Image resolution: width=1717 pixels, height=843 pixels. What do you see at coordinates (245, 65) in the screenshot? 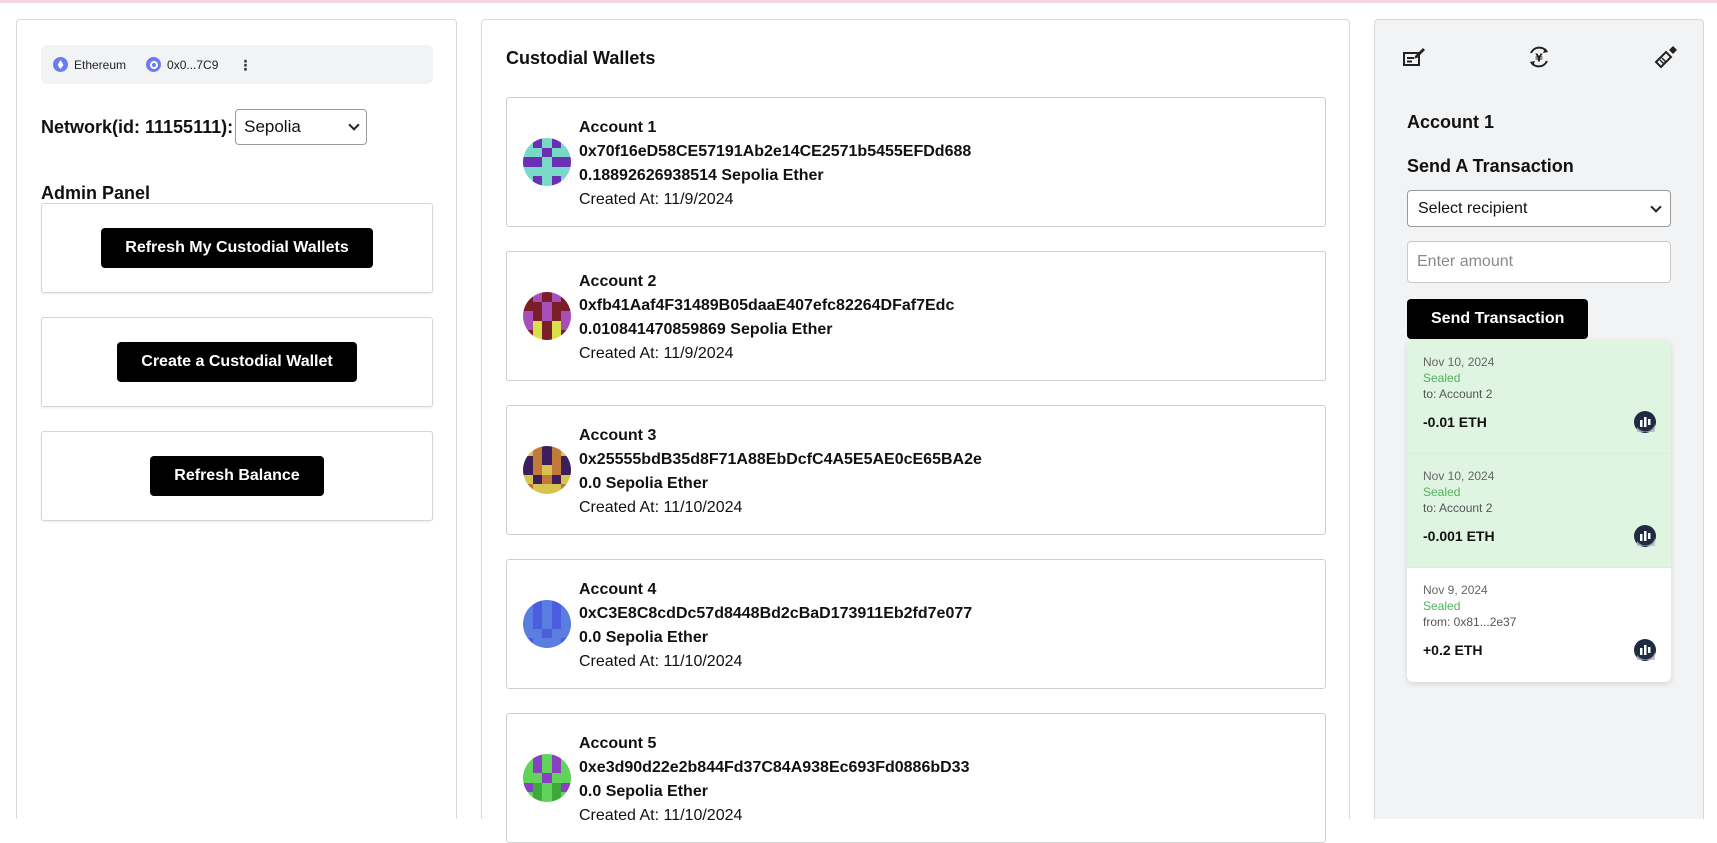
I see `more-options-icon: ⋮` at bounding box center [245, 65].